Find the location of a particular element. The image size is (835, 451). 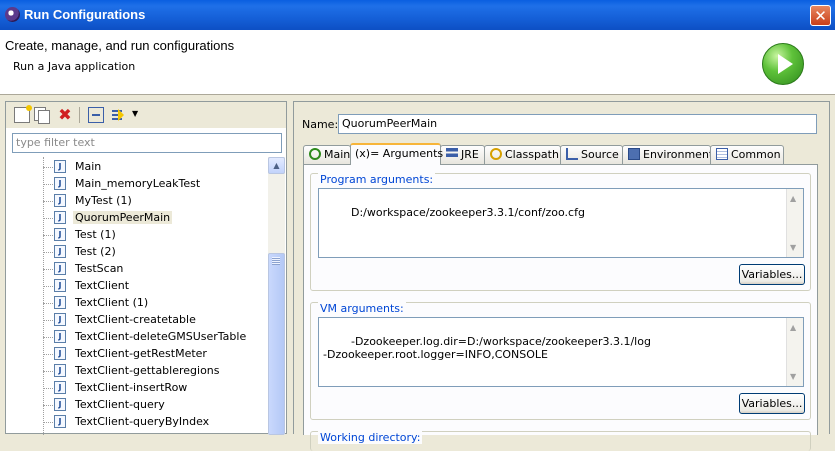

tree-item: J TextClient-query is located at coordinates (155, 405).